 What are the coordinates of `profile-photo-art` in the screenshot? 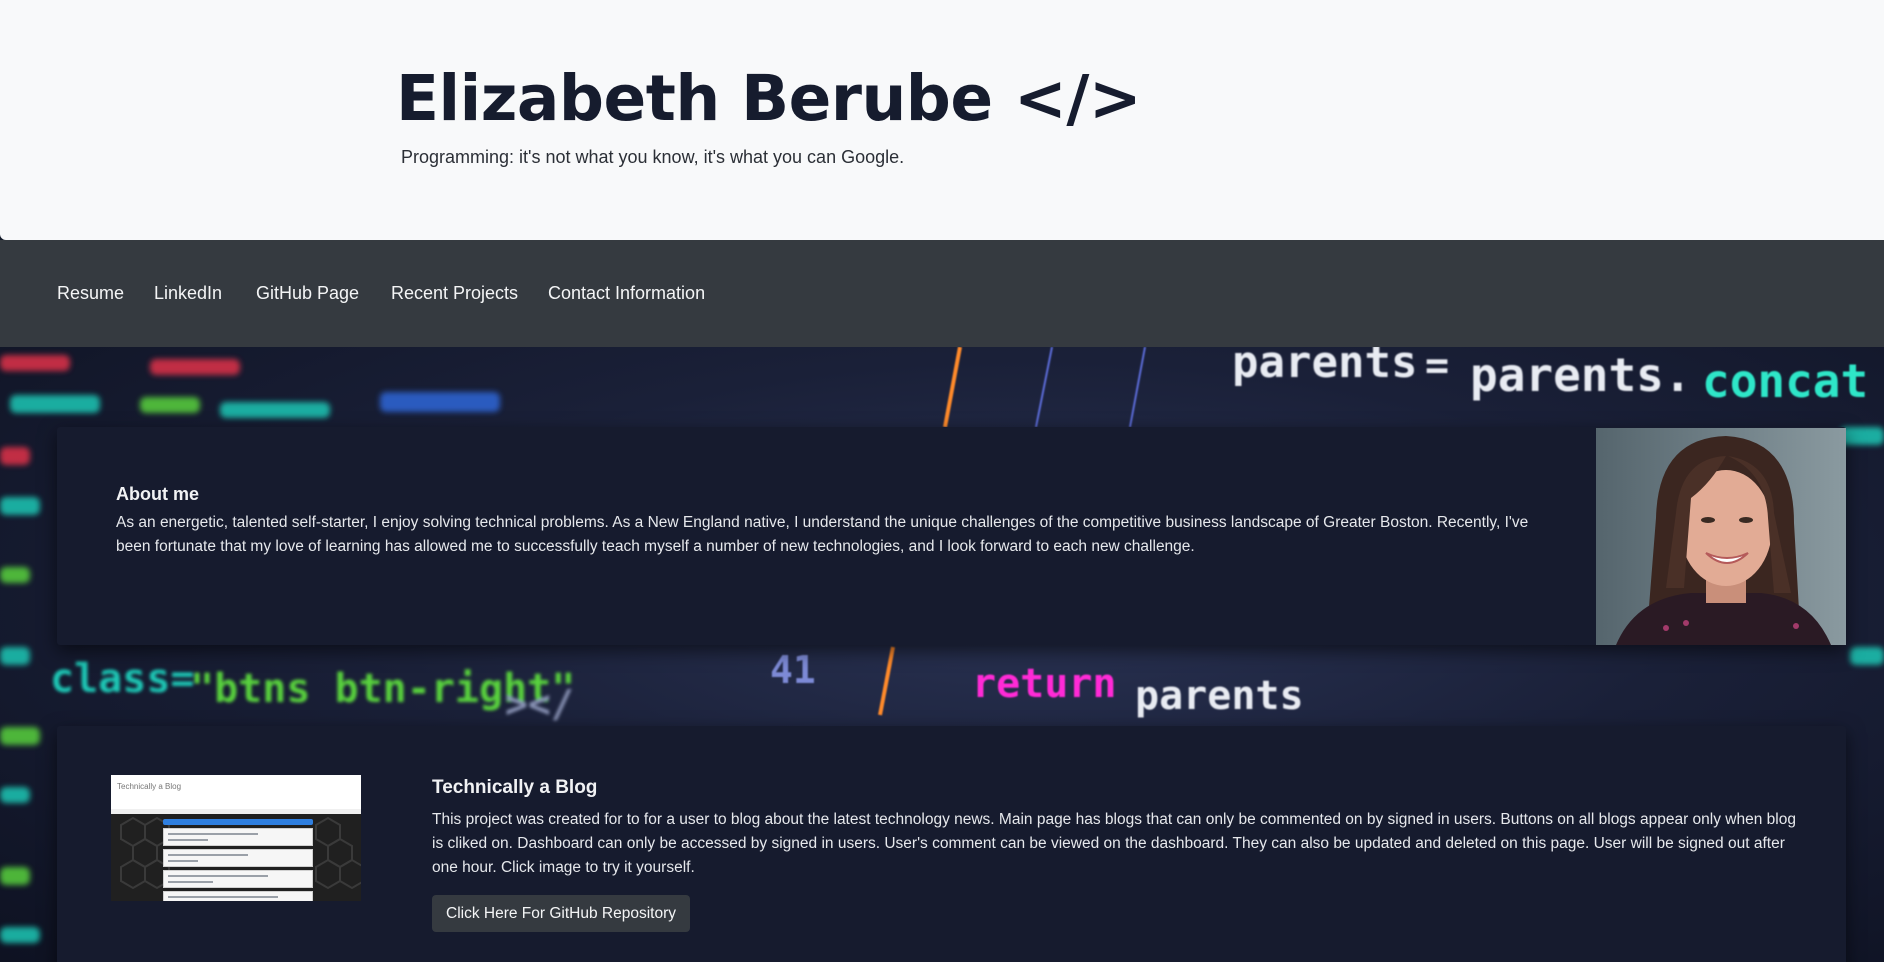 It's located at (1721, 536).